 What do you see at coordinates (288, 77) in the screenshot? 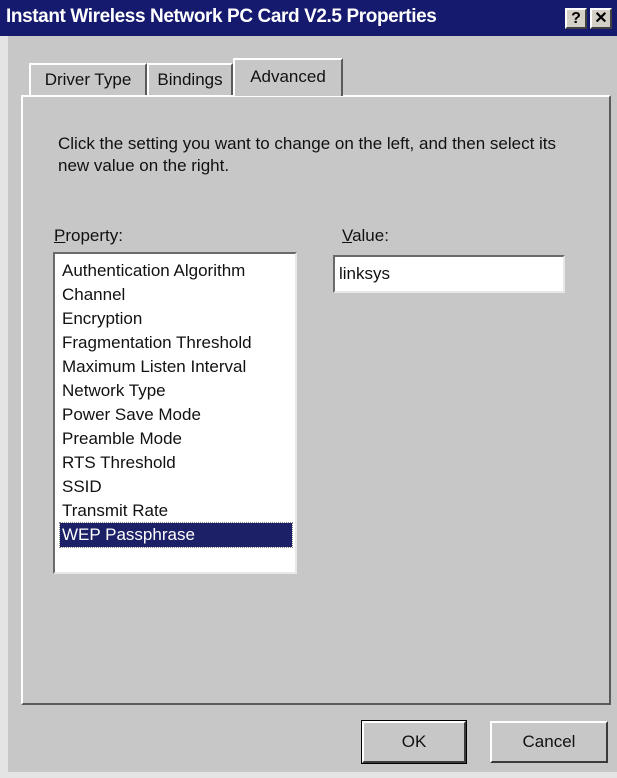
I see `tab-advanced: Advanced` at bounding box center [288, 77].